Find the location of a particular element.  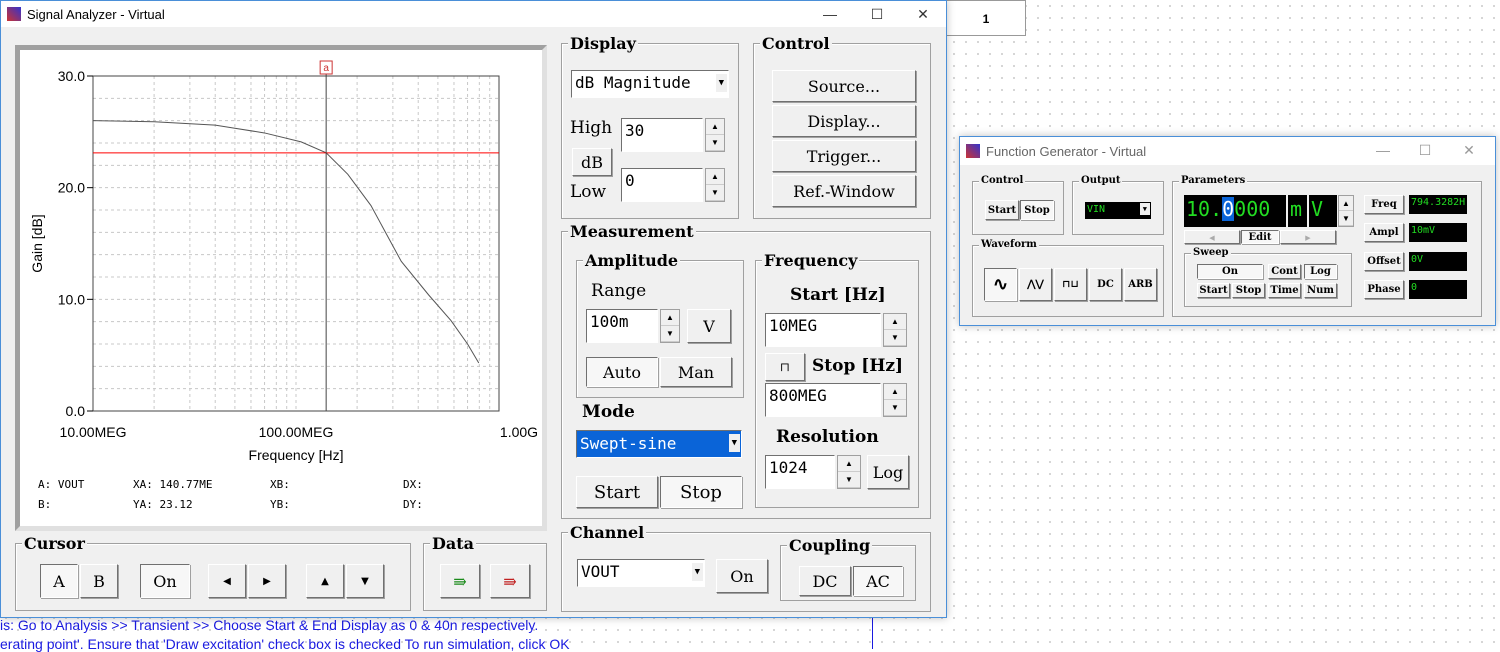

edit-button: Edit is located at coordinates (1260, 237).